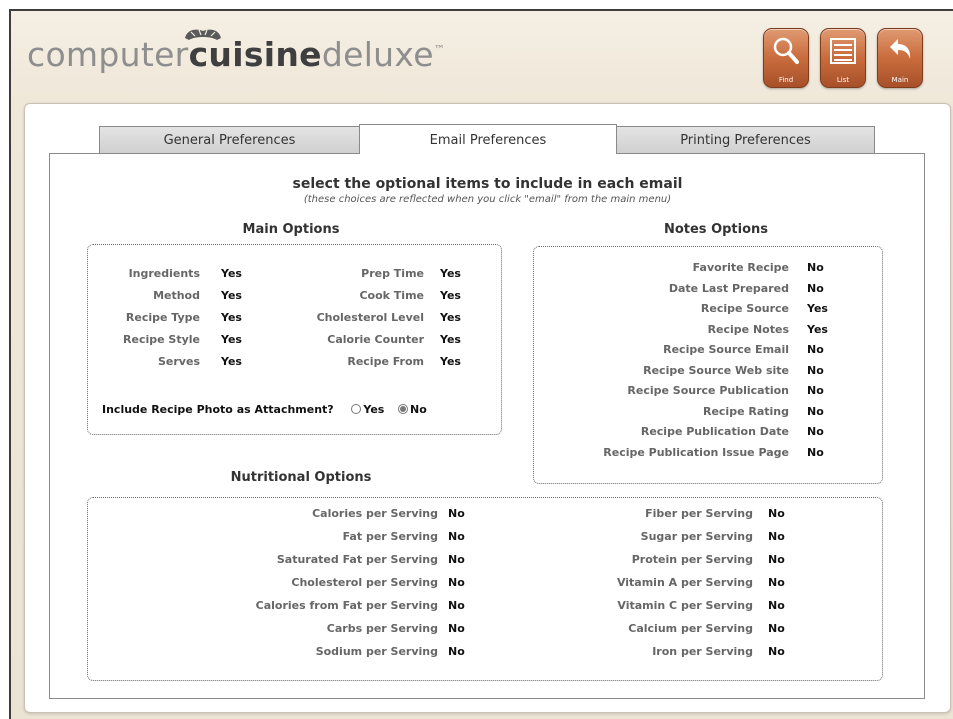  Describe the element at coordinates (418, 409) in the screenshot. I see `photo-no-label: No` at that location.